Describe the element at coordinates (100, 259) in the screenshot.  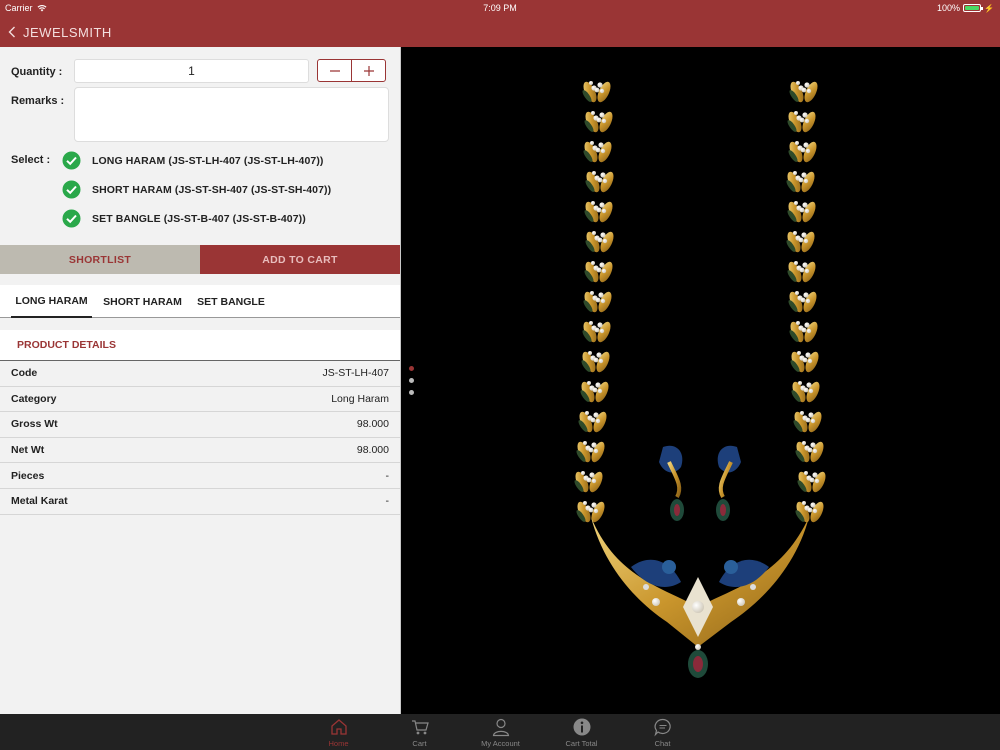
I see `shortlist-button: SHORTLIST` at that location.